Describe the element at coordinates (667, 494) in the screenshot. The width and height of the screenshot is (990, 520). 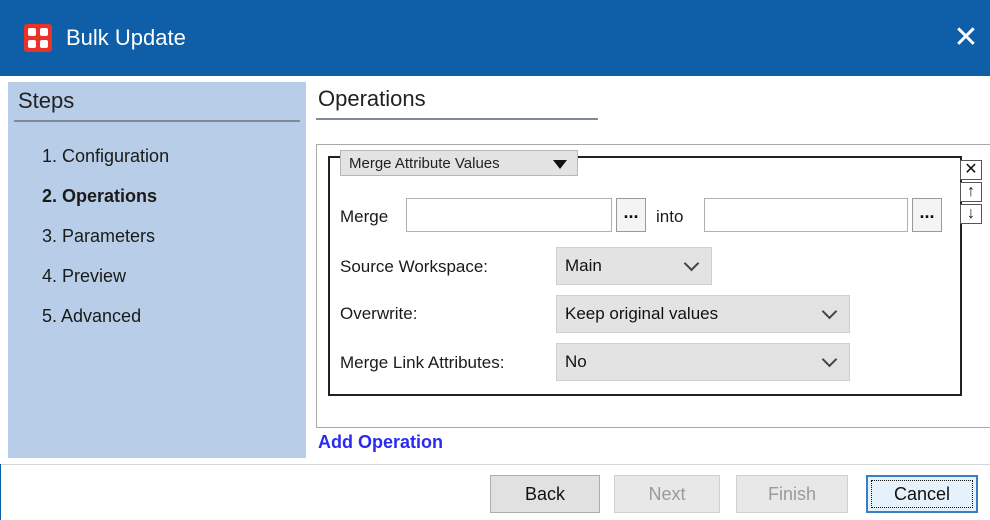
I see `next-button: Next` at that location.